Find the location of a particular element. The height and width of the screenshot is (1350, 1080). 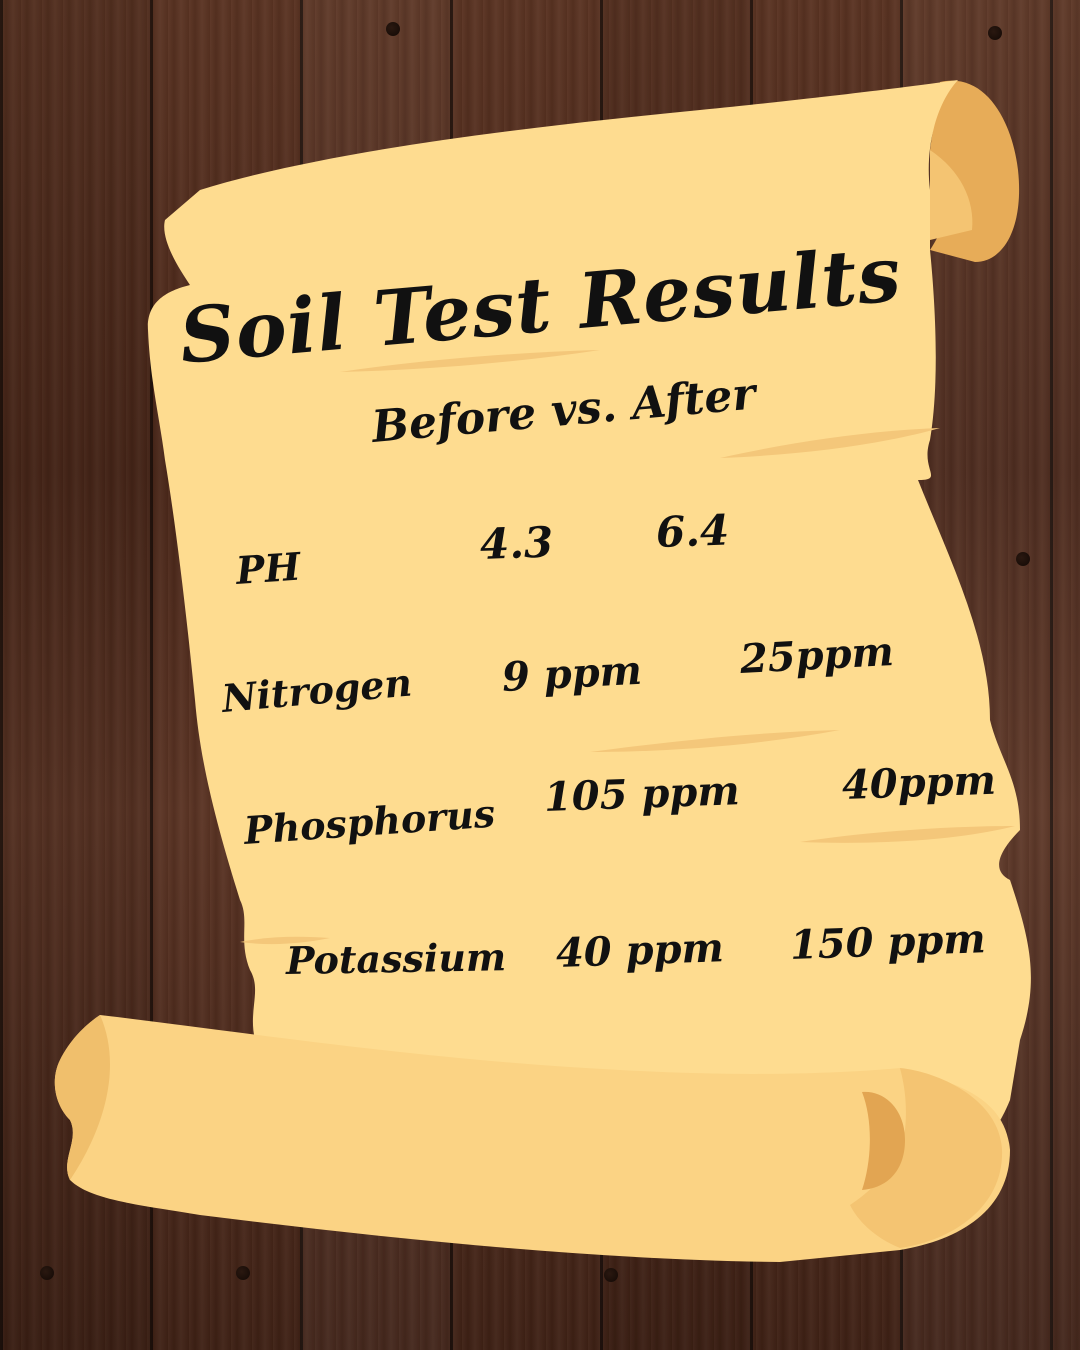

row-before-nitrogen: 9 ppm is located at coordinates (572, 673).